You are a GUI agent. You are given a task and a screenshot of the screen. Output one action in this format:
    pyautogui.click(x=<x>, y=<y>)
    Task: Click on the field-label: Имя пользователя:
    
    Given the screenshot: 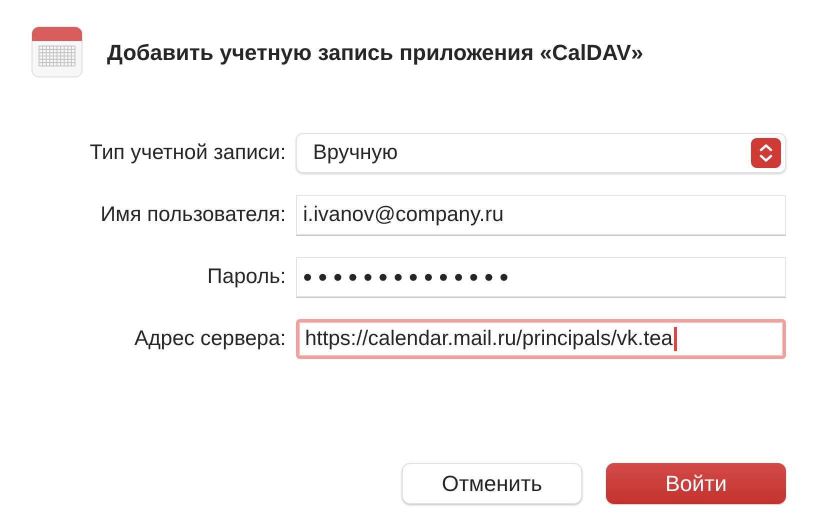 What is the action you would take?
    pyautogui.click(x=192, y=215)
    